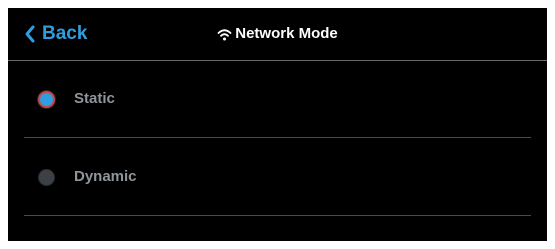  I want to click on page-title-text: Network Mode, so click(286, 33).